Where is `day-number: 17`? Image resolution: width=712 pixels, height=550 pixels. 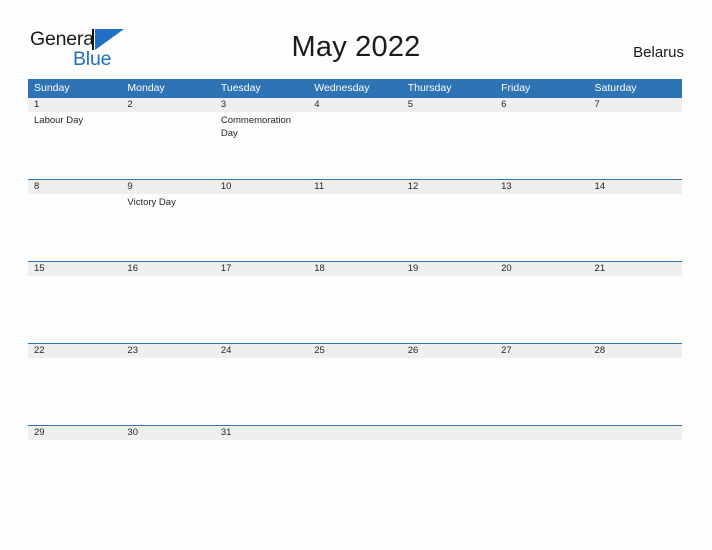
day-number: 17 is located at coordinates (261, 269).